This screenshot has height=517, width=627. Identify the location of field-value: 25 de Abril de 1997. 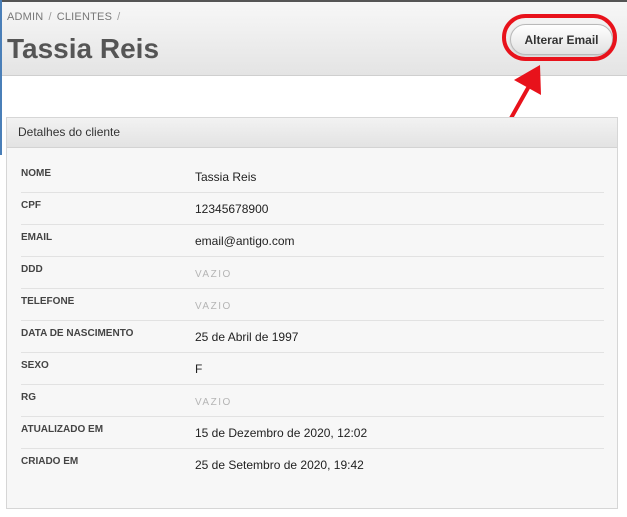
(247, 337).